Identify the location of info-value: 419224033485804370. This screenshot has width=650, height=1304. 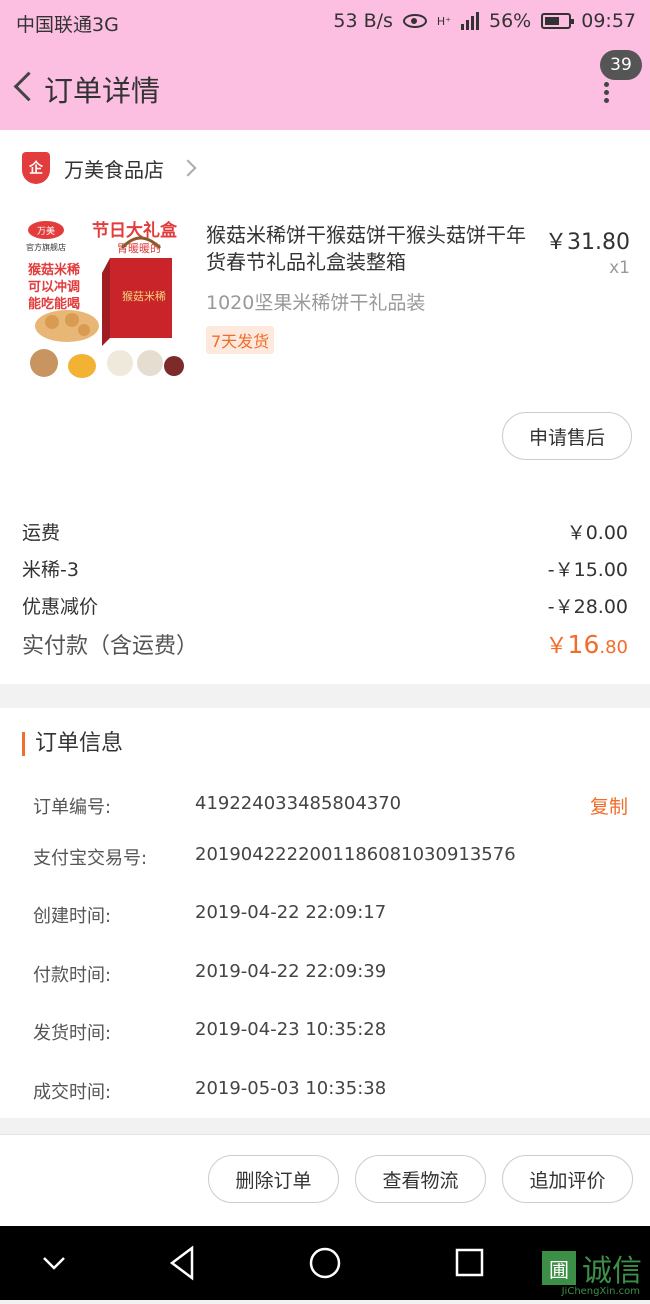
(298, 803).